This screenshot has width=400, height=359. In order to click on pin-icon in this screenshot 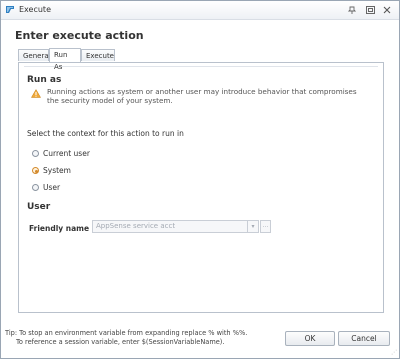, I will do `click(352, 10)`.